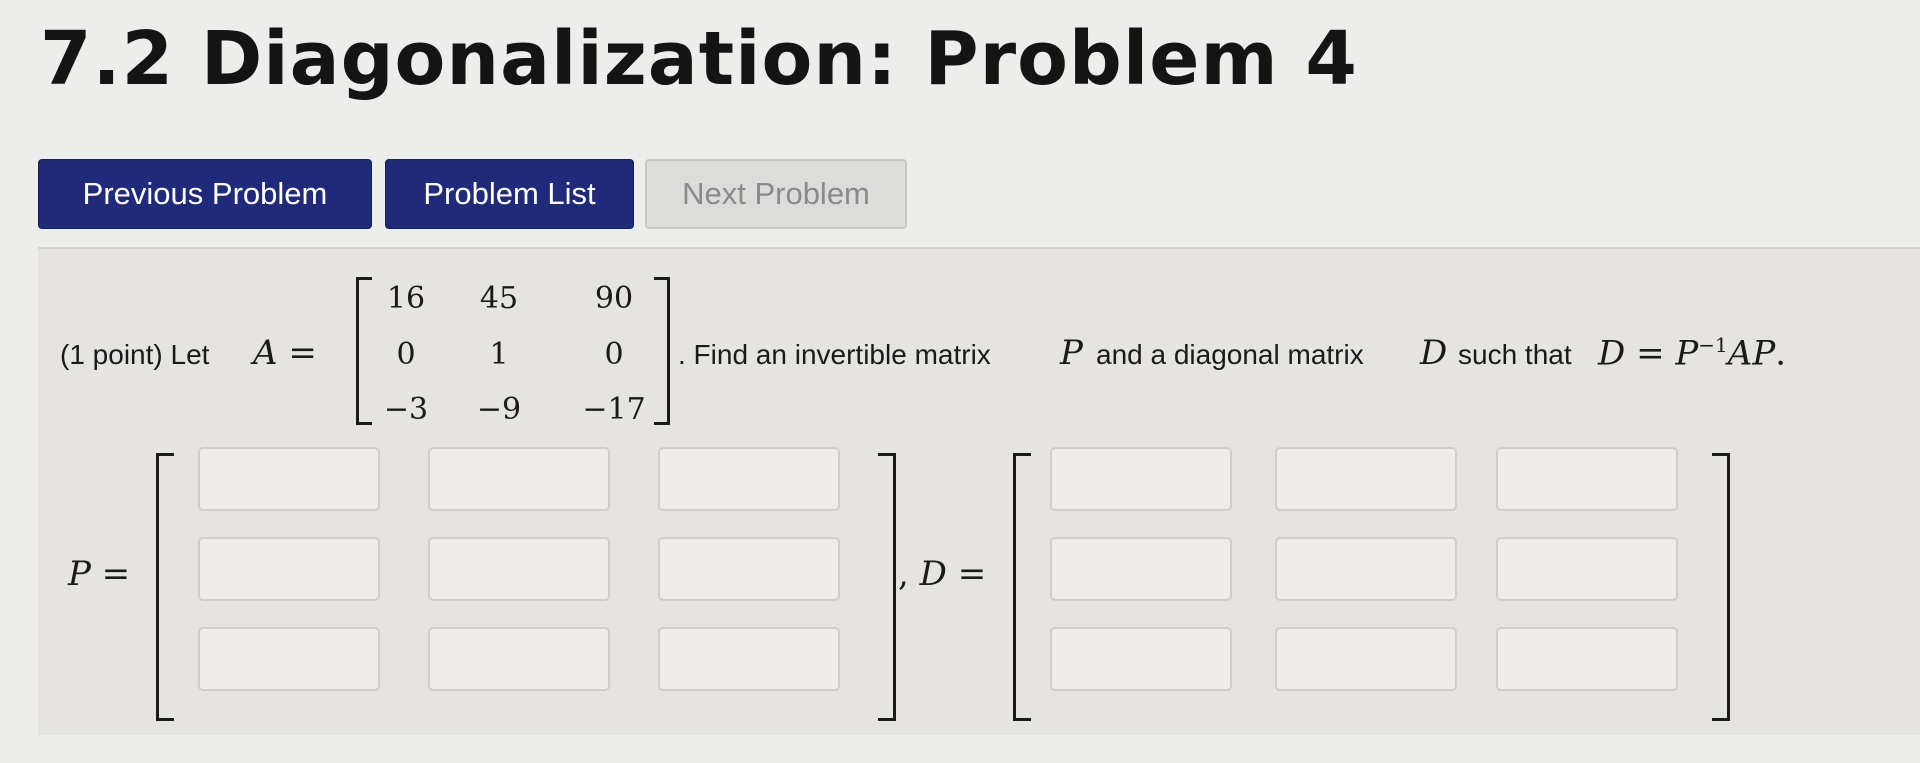 The width and height of the screenshot is (1920, 763). I want to click on matrix-a-cell: −9, so click(499, 409).